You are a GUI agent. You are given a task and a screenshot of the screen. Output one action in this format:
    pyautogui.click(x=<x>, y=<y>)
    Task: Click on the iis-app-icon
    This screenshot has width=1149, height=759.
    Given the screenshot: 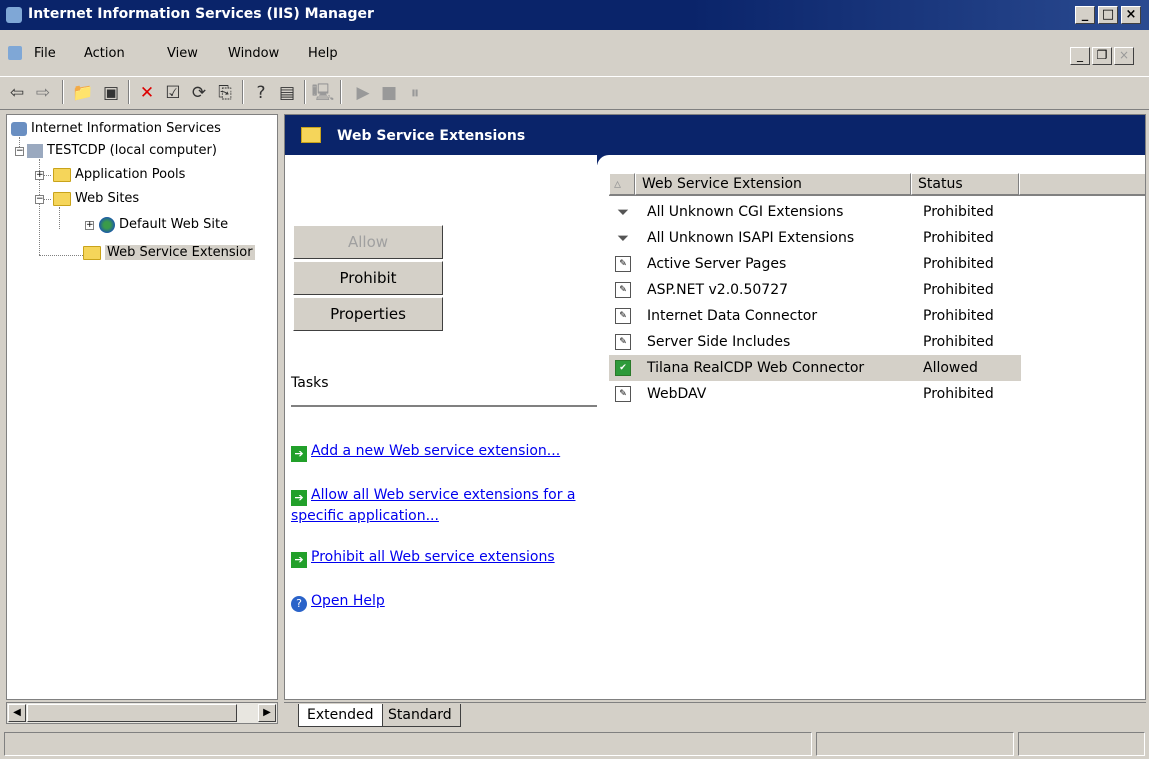 What is the action you would take?
    pyautogui.click(x=14, y=15)
    